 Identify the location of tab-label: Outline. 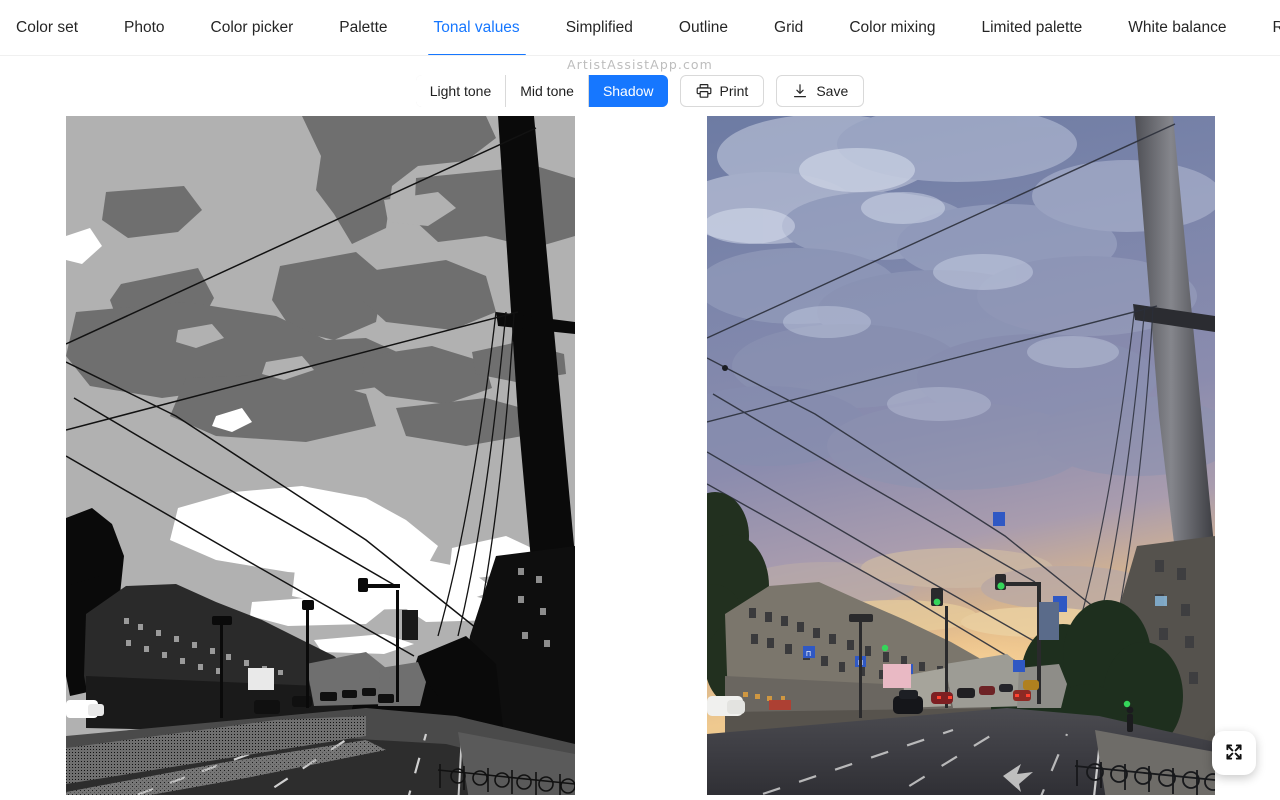
(703, 28).